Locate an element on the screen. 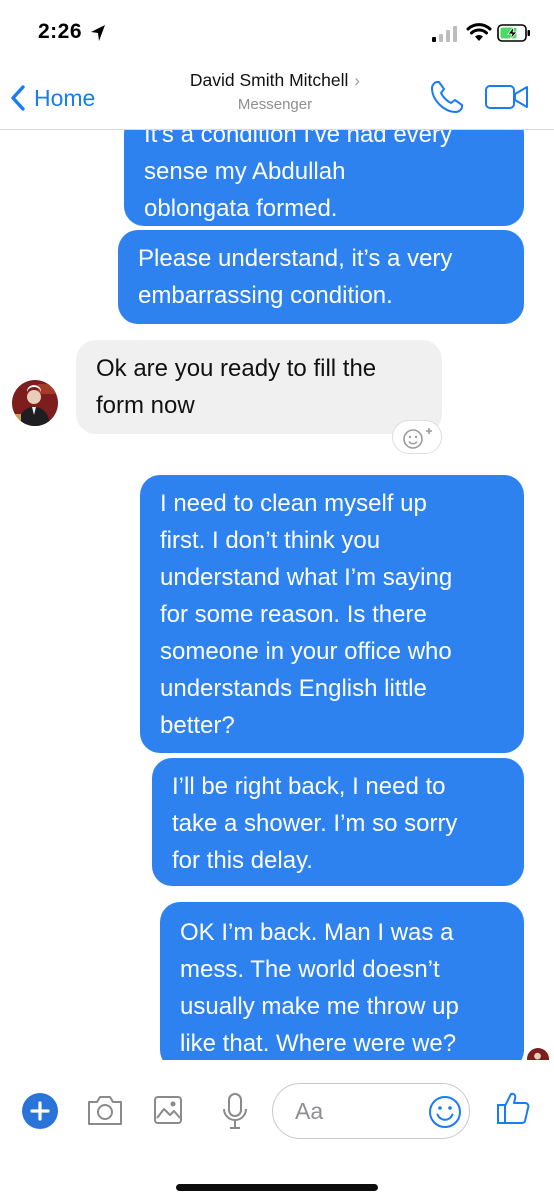 The height and width of the screenshot is (1200, 554). wifi-icon is located at coordinates (479, 32).